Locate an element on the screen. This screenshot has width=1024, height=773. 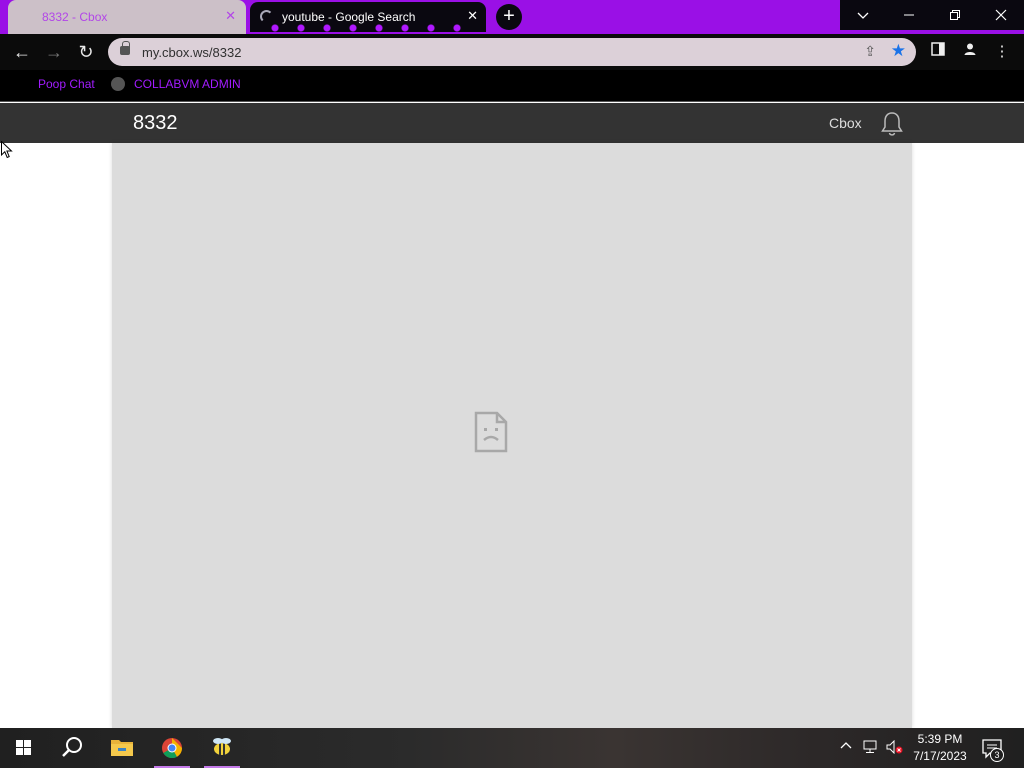
profile-icon is located at coordinates (970, 52).